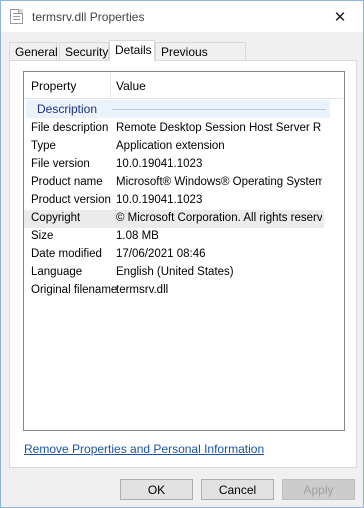  I want to click on list-item: Product version 10.0.19041.1023, so click(174, 201).